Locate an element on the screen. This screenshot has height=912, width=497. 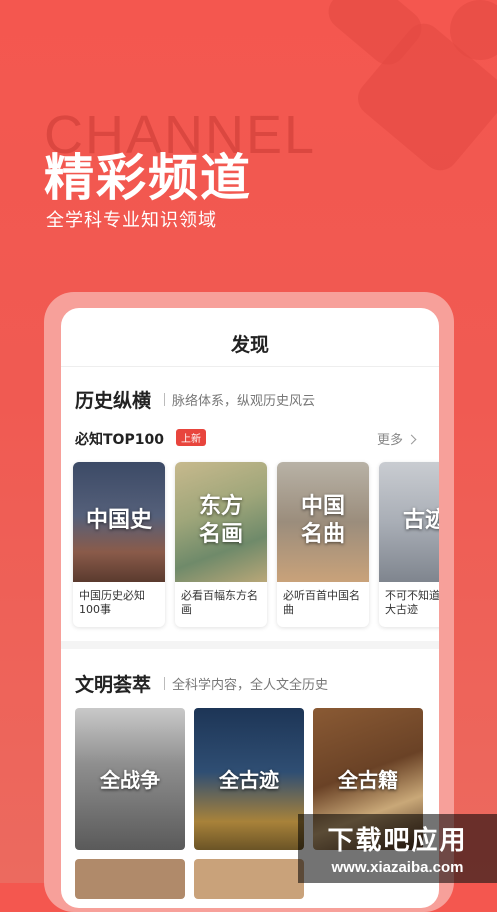
card-cover-image: 中国 名曲 is located at coordinates (323, 522).